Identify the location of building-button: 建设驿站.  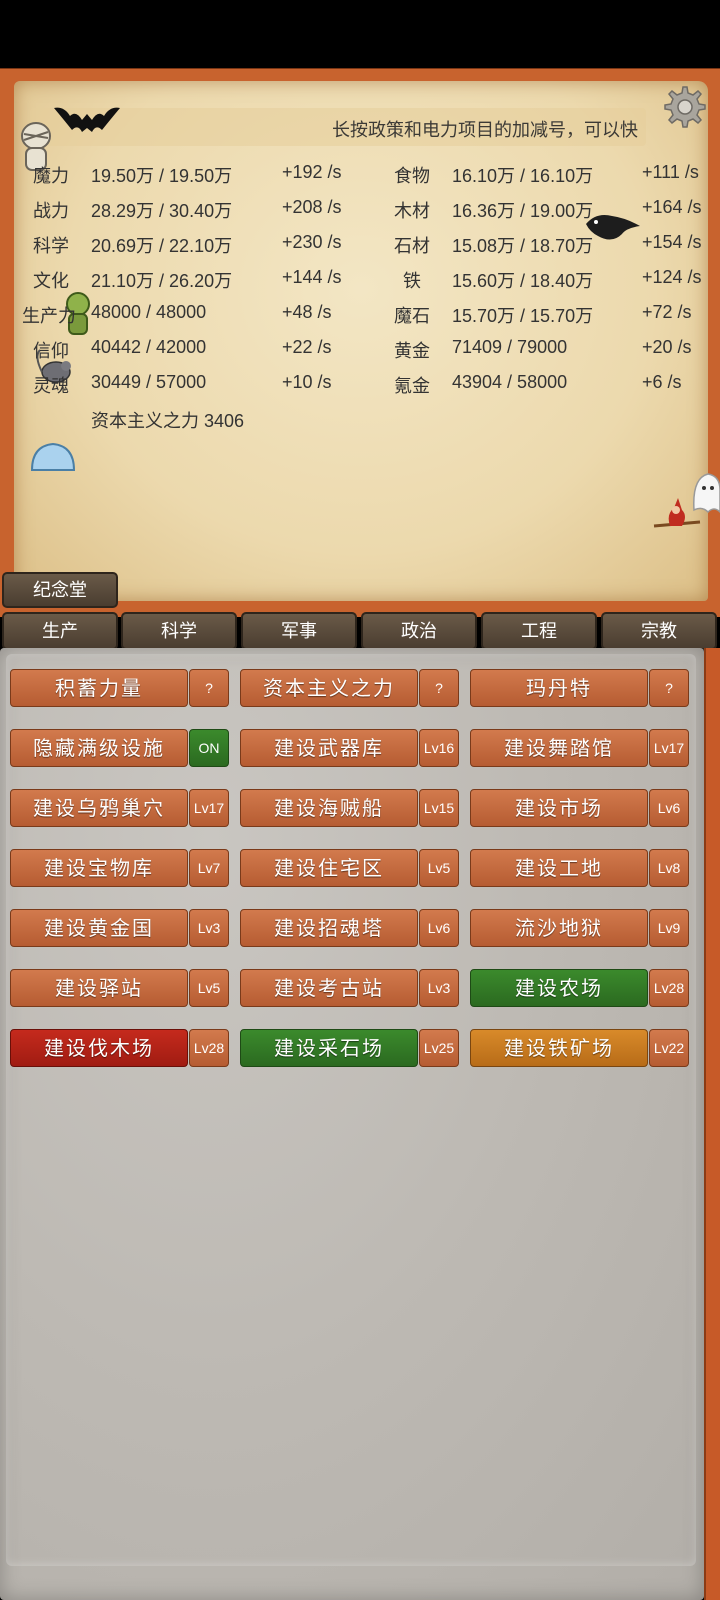
(99, 988).